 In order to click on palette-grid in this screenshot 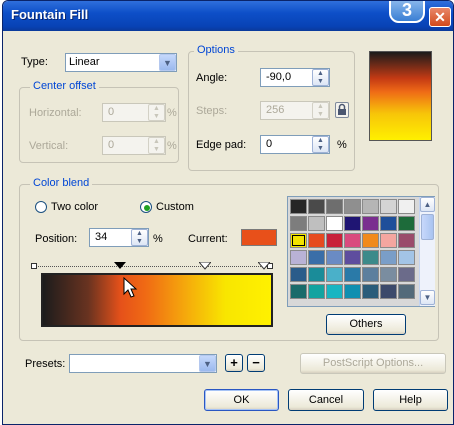, I will do `click(354, 251)`.